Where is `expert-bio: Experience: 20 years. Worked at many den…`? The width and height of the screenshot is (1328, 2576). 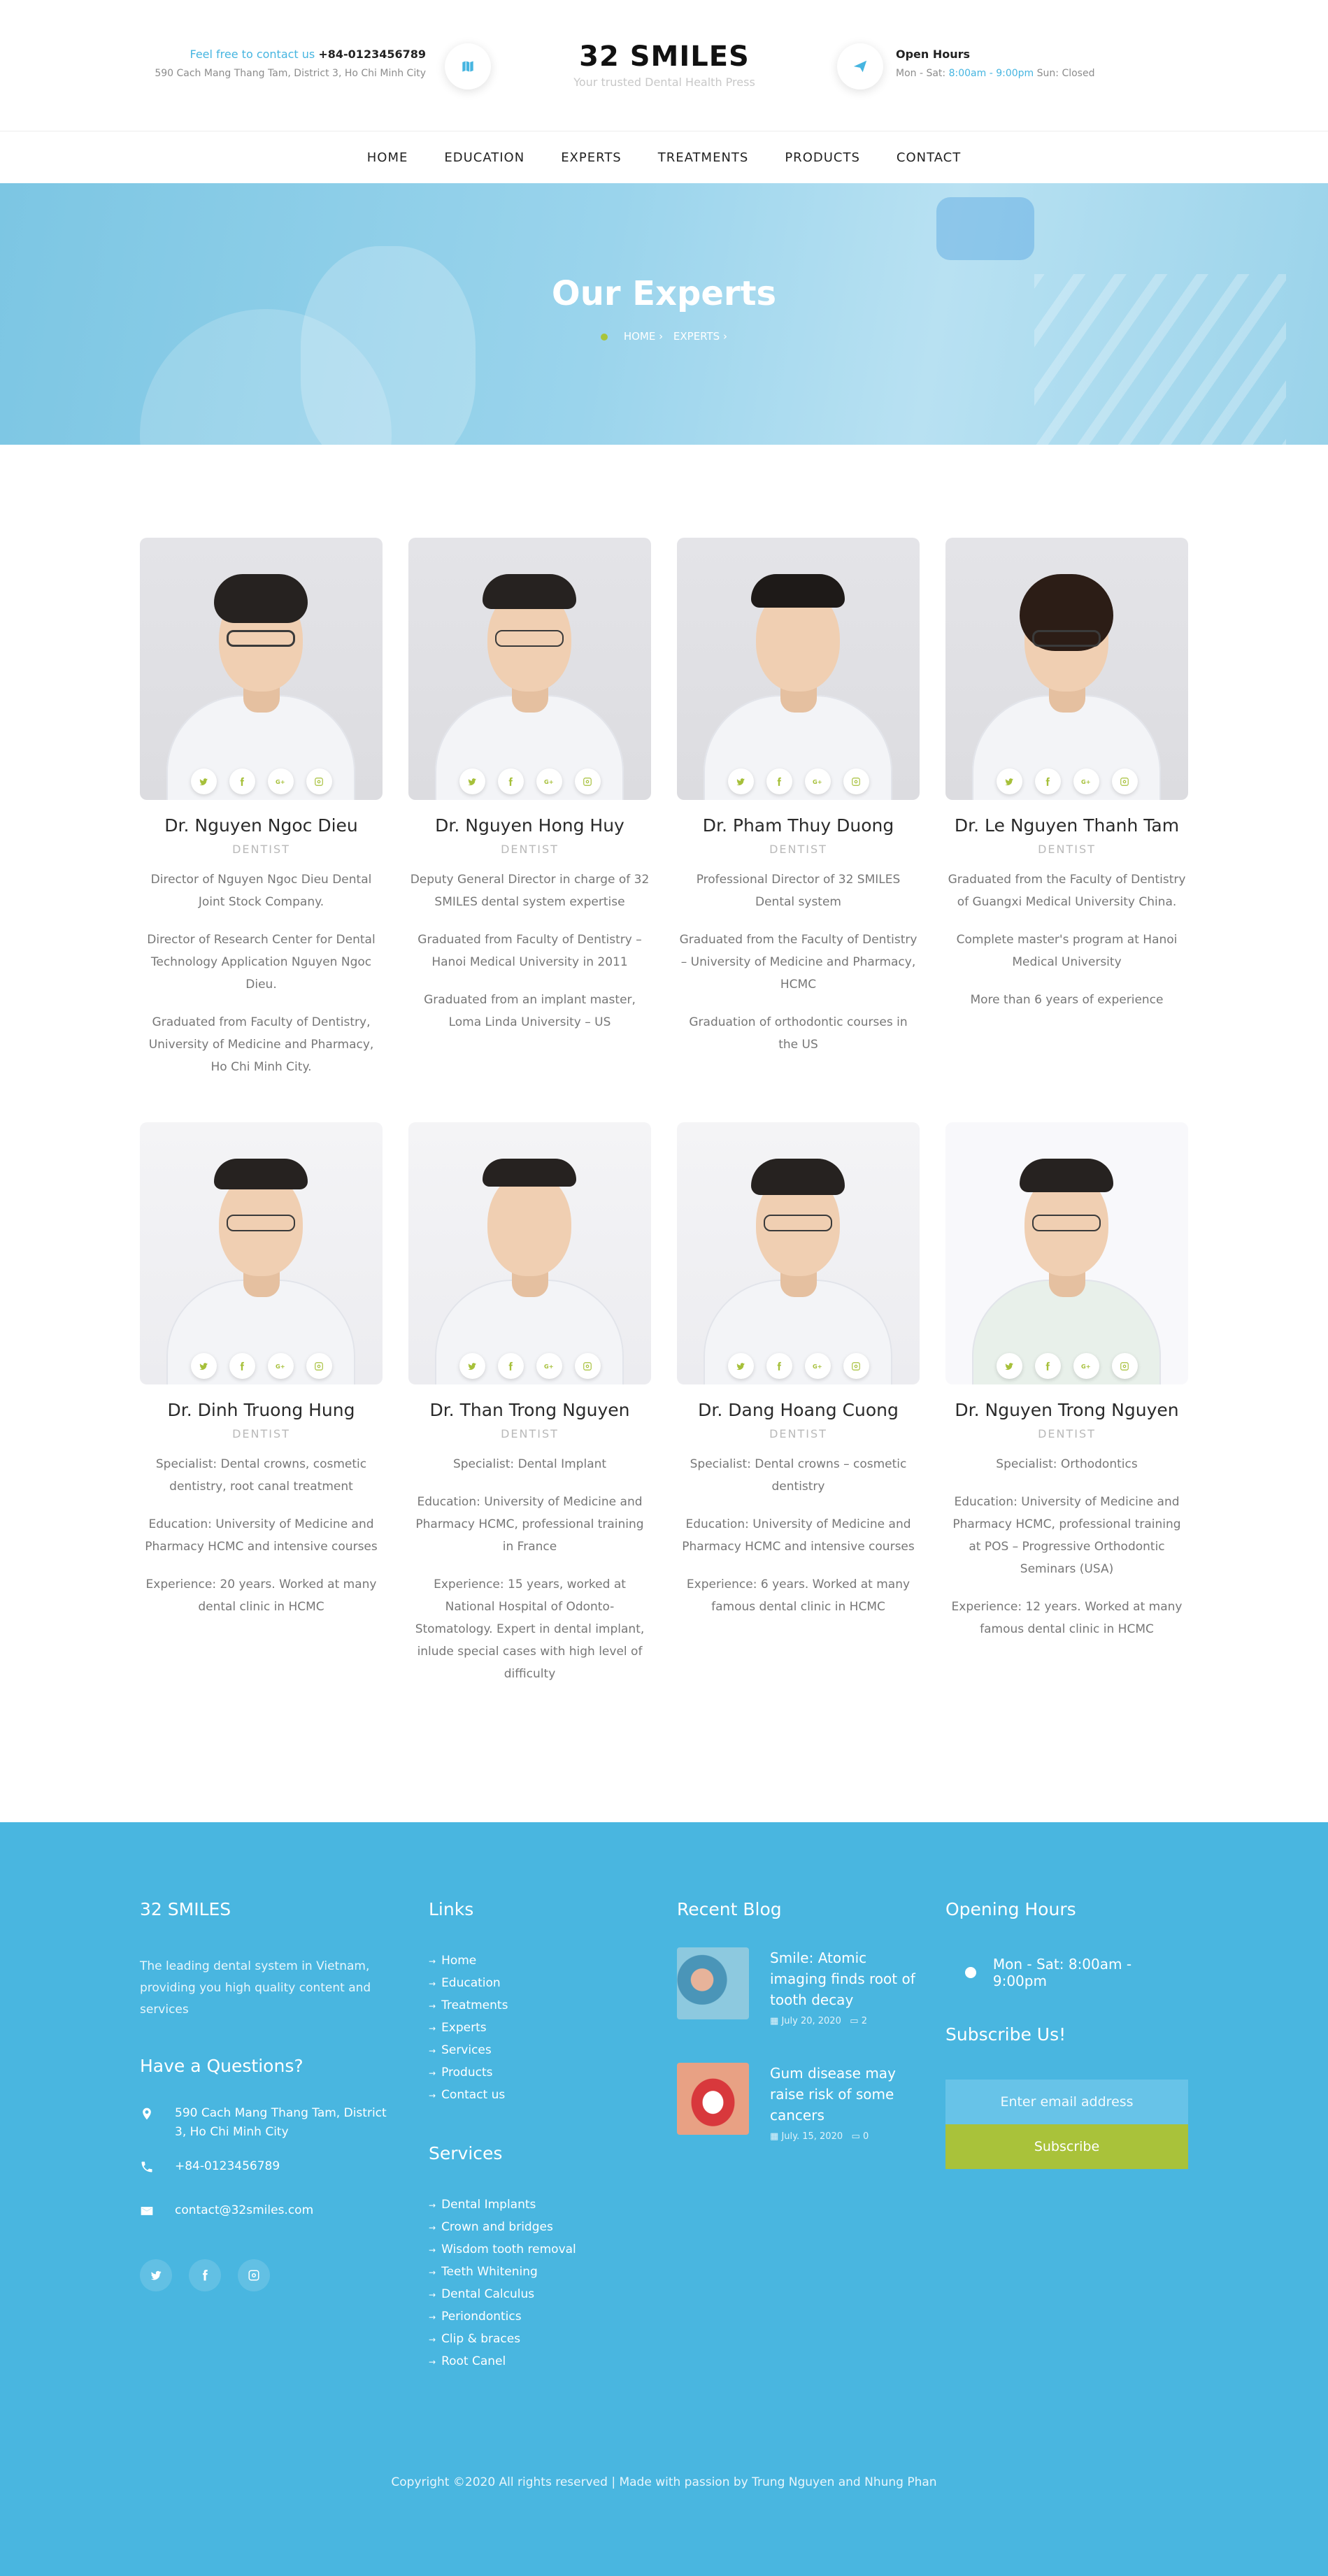 expert-bio: Experience: 20 years. Worked at many den… is located at coordinates (261, 1595).